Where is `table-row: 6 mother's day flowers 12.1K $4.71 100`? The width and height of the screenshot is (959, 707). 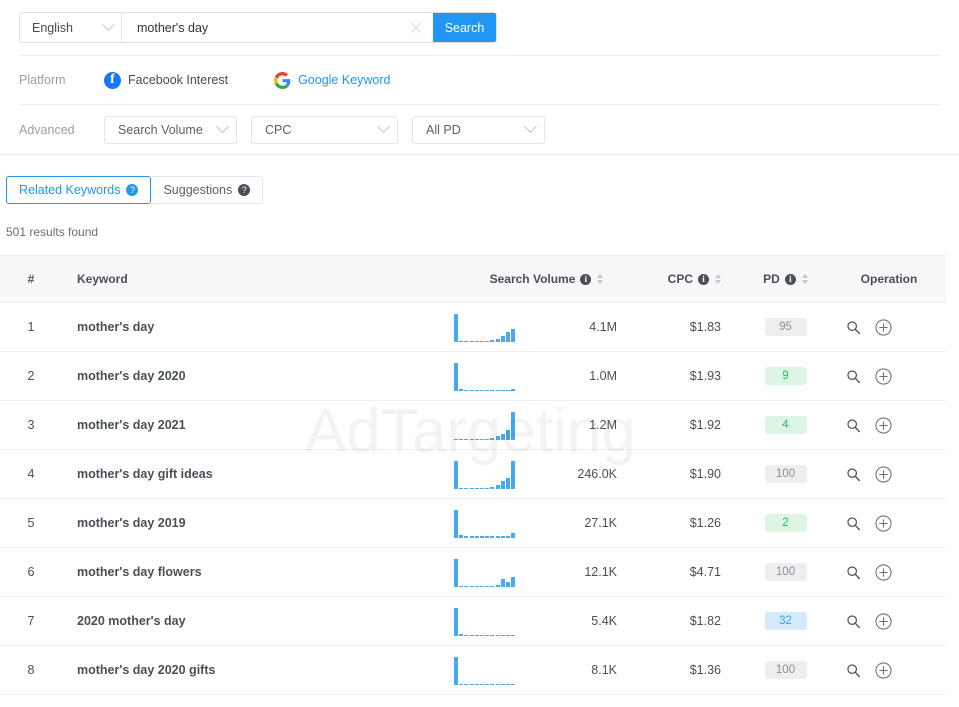 table-row: 6 mother's day flowers 12.1K $4.71 100 is located at coordinates (473, 572).